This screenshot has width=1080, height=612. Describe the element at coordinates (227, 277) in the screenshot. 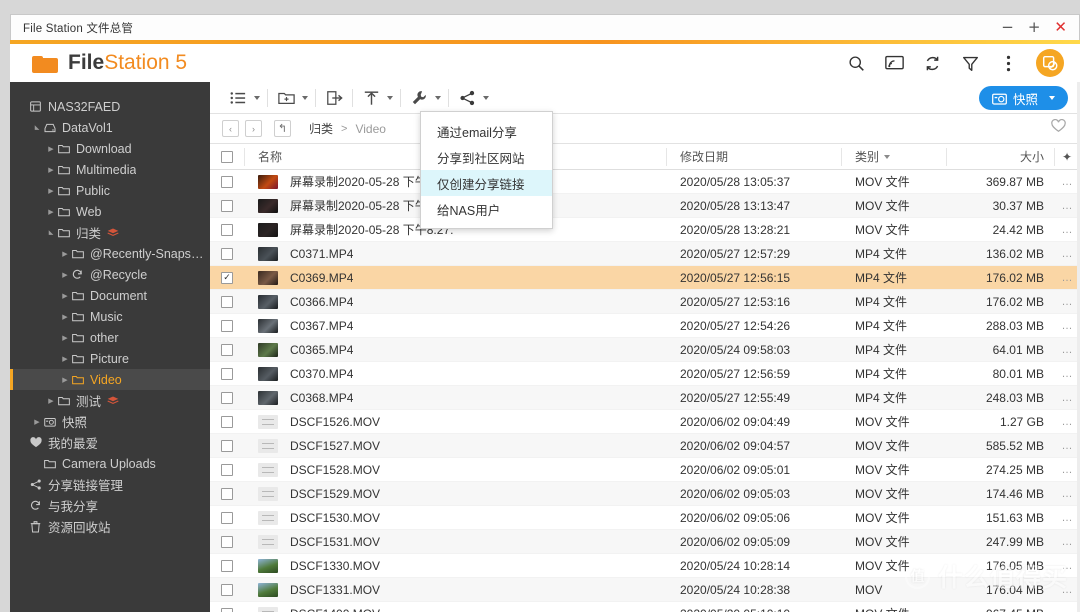

I see `row-checkbox: ✓` at that location.